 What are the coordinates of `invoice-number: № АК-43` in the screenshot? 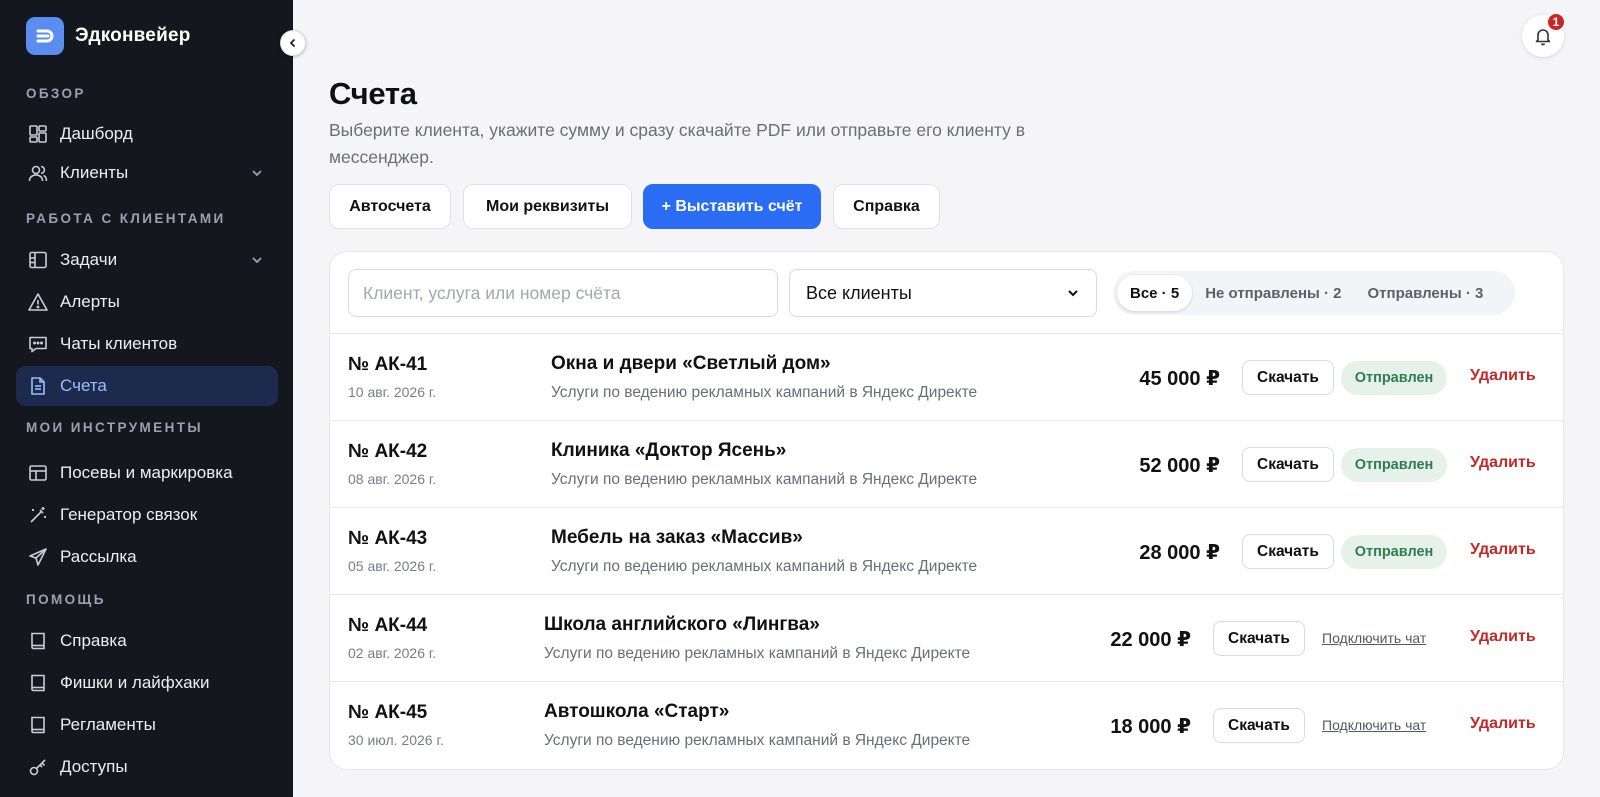 It's located at (388, 538).